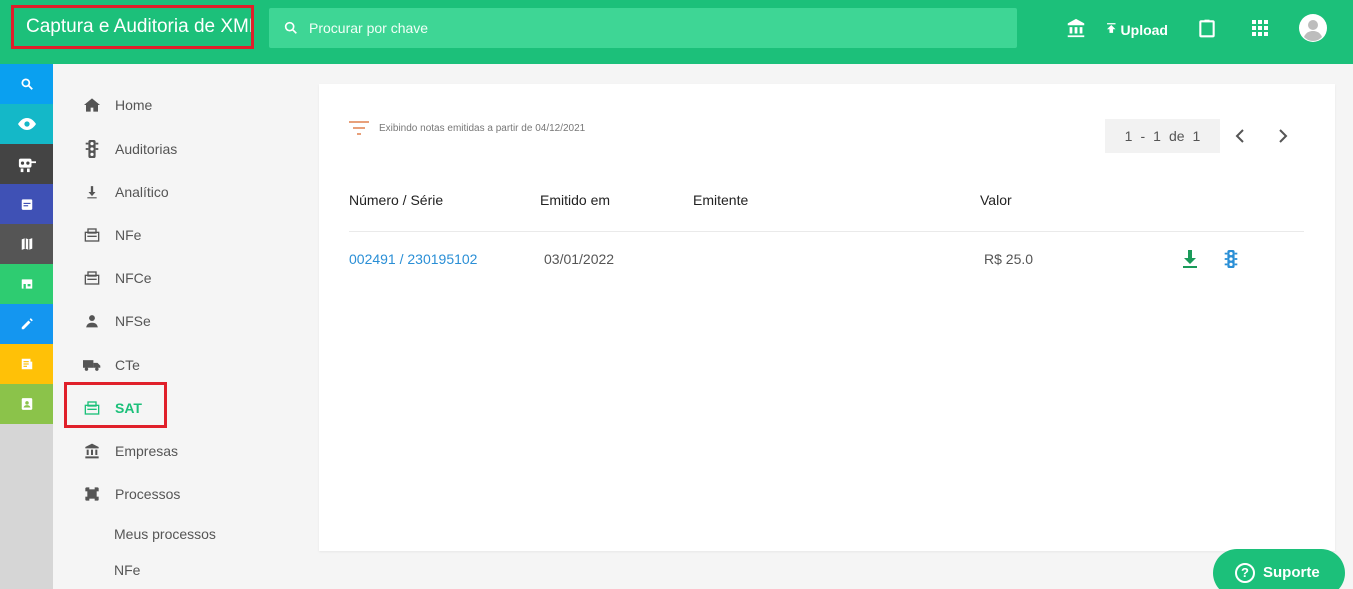  What do you see at coordinates (133, 278) in the screenshot?
I see `nav-label-nfce: NFCe` at bounding box center [133, 278].